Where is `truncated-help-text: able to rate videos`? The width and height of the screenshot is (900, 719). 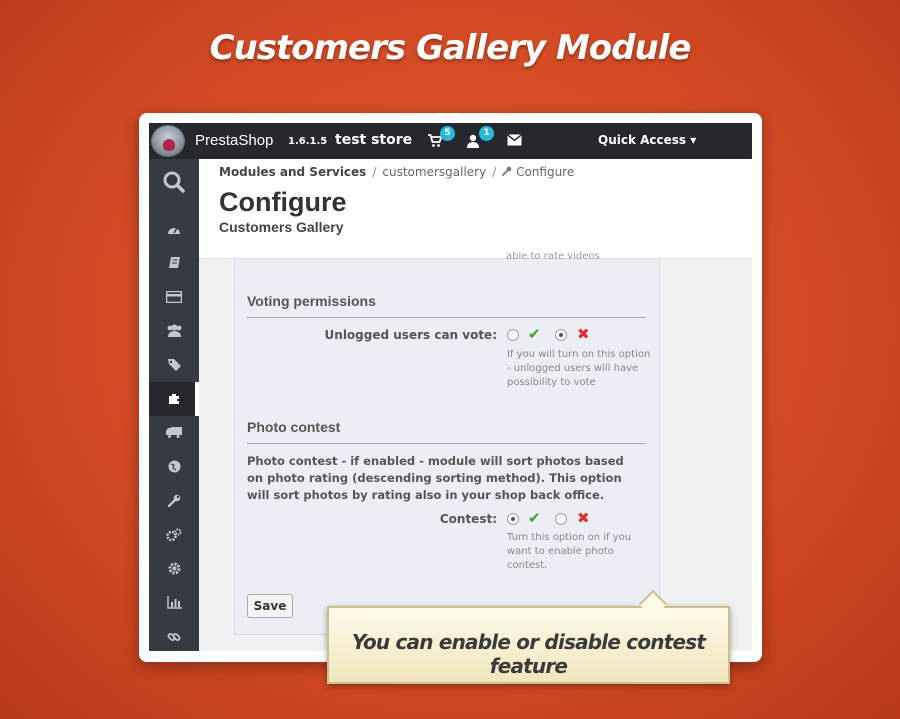 truncated-help-text: able to rate videos is located at coordinates (553, 256).